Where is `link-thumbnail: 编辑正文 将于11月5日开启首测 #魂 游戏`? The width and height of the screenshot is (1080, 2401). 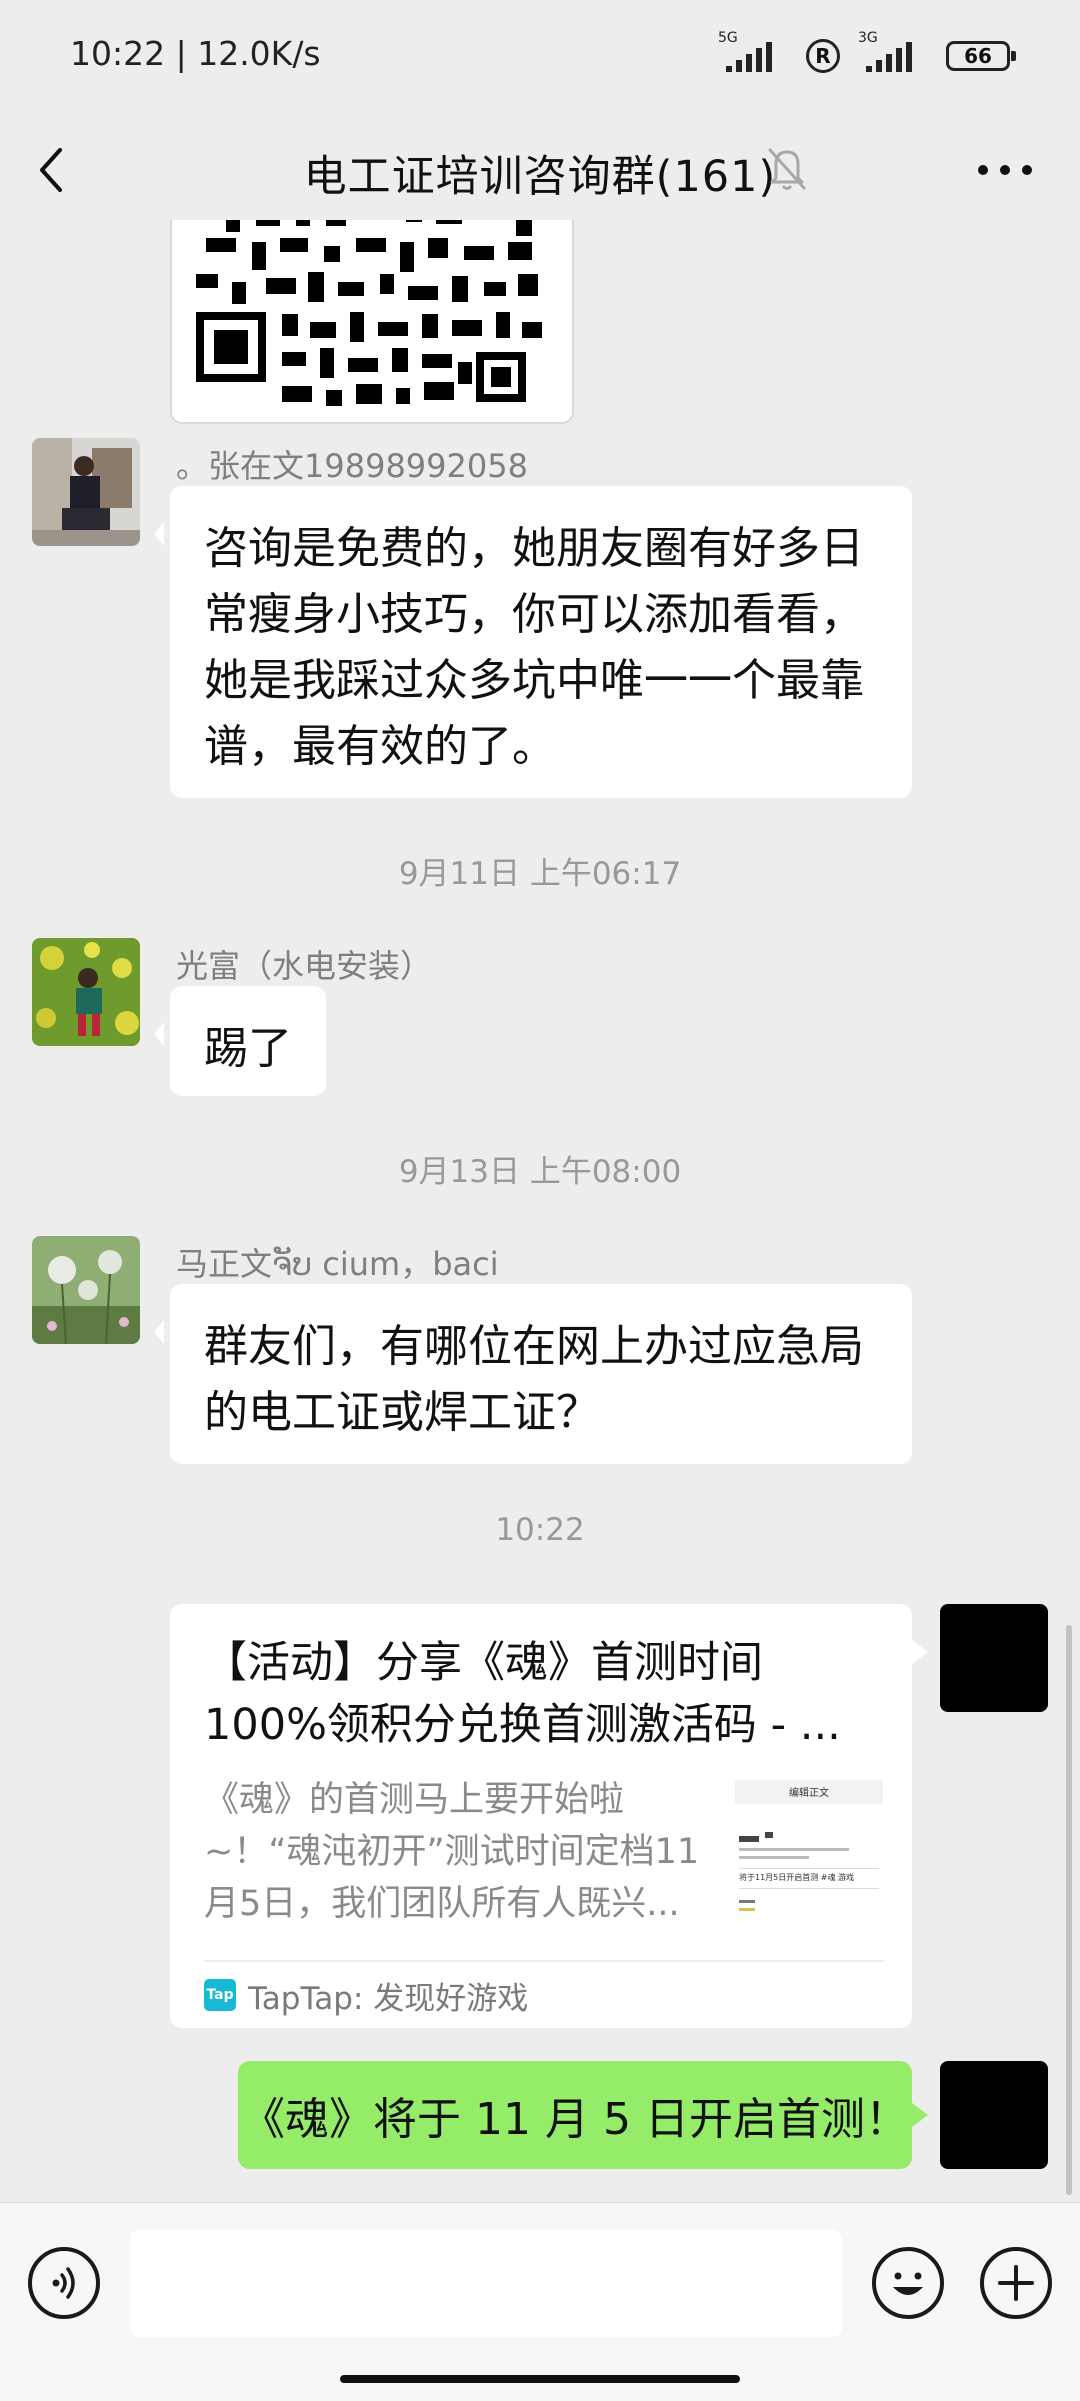 link-thumbnail: 编辑正文 将于11月5日开启首测 #魂 游戏 is located at coordinates (809, 1854).